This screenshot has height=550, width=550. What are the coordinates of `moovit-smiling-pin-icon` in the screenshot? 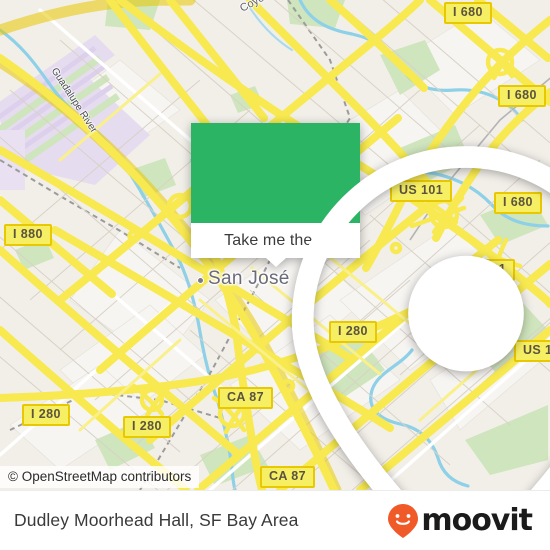 It's located at (403, 520).